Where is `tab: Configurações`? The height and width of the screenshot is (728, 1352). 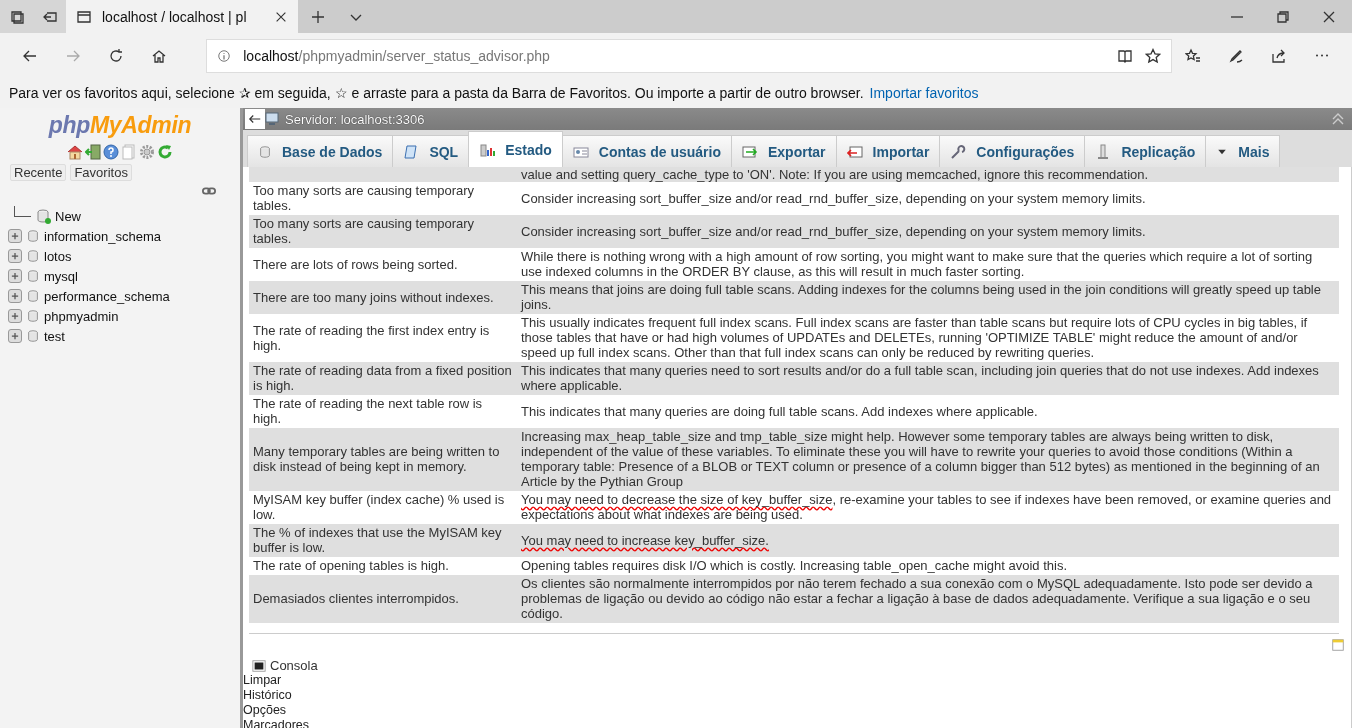 tab: Configurações is located at coordinates (1012, 151).